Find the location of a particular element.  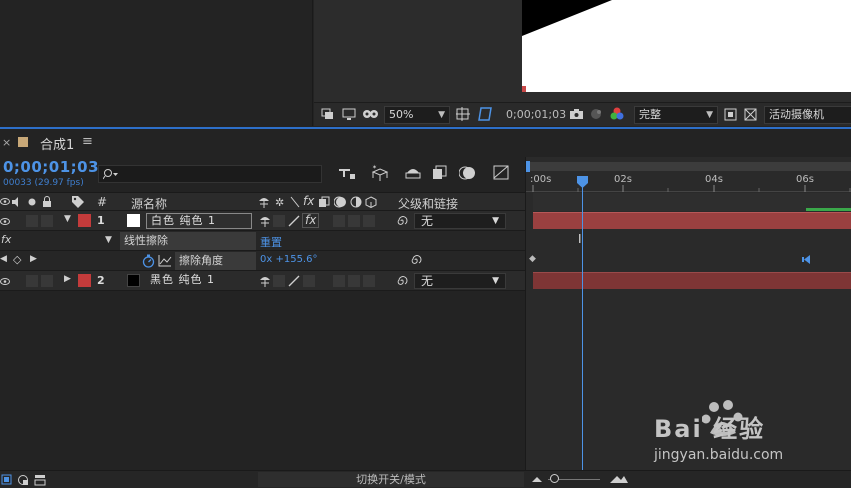

effect-row: fx ▼ 线性擦除 重置 is located at coordinates (262, 241).